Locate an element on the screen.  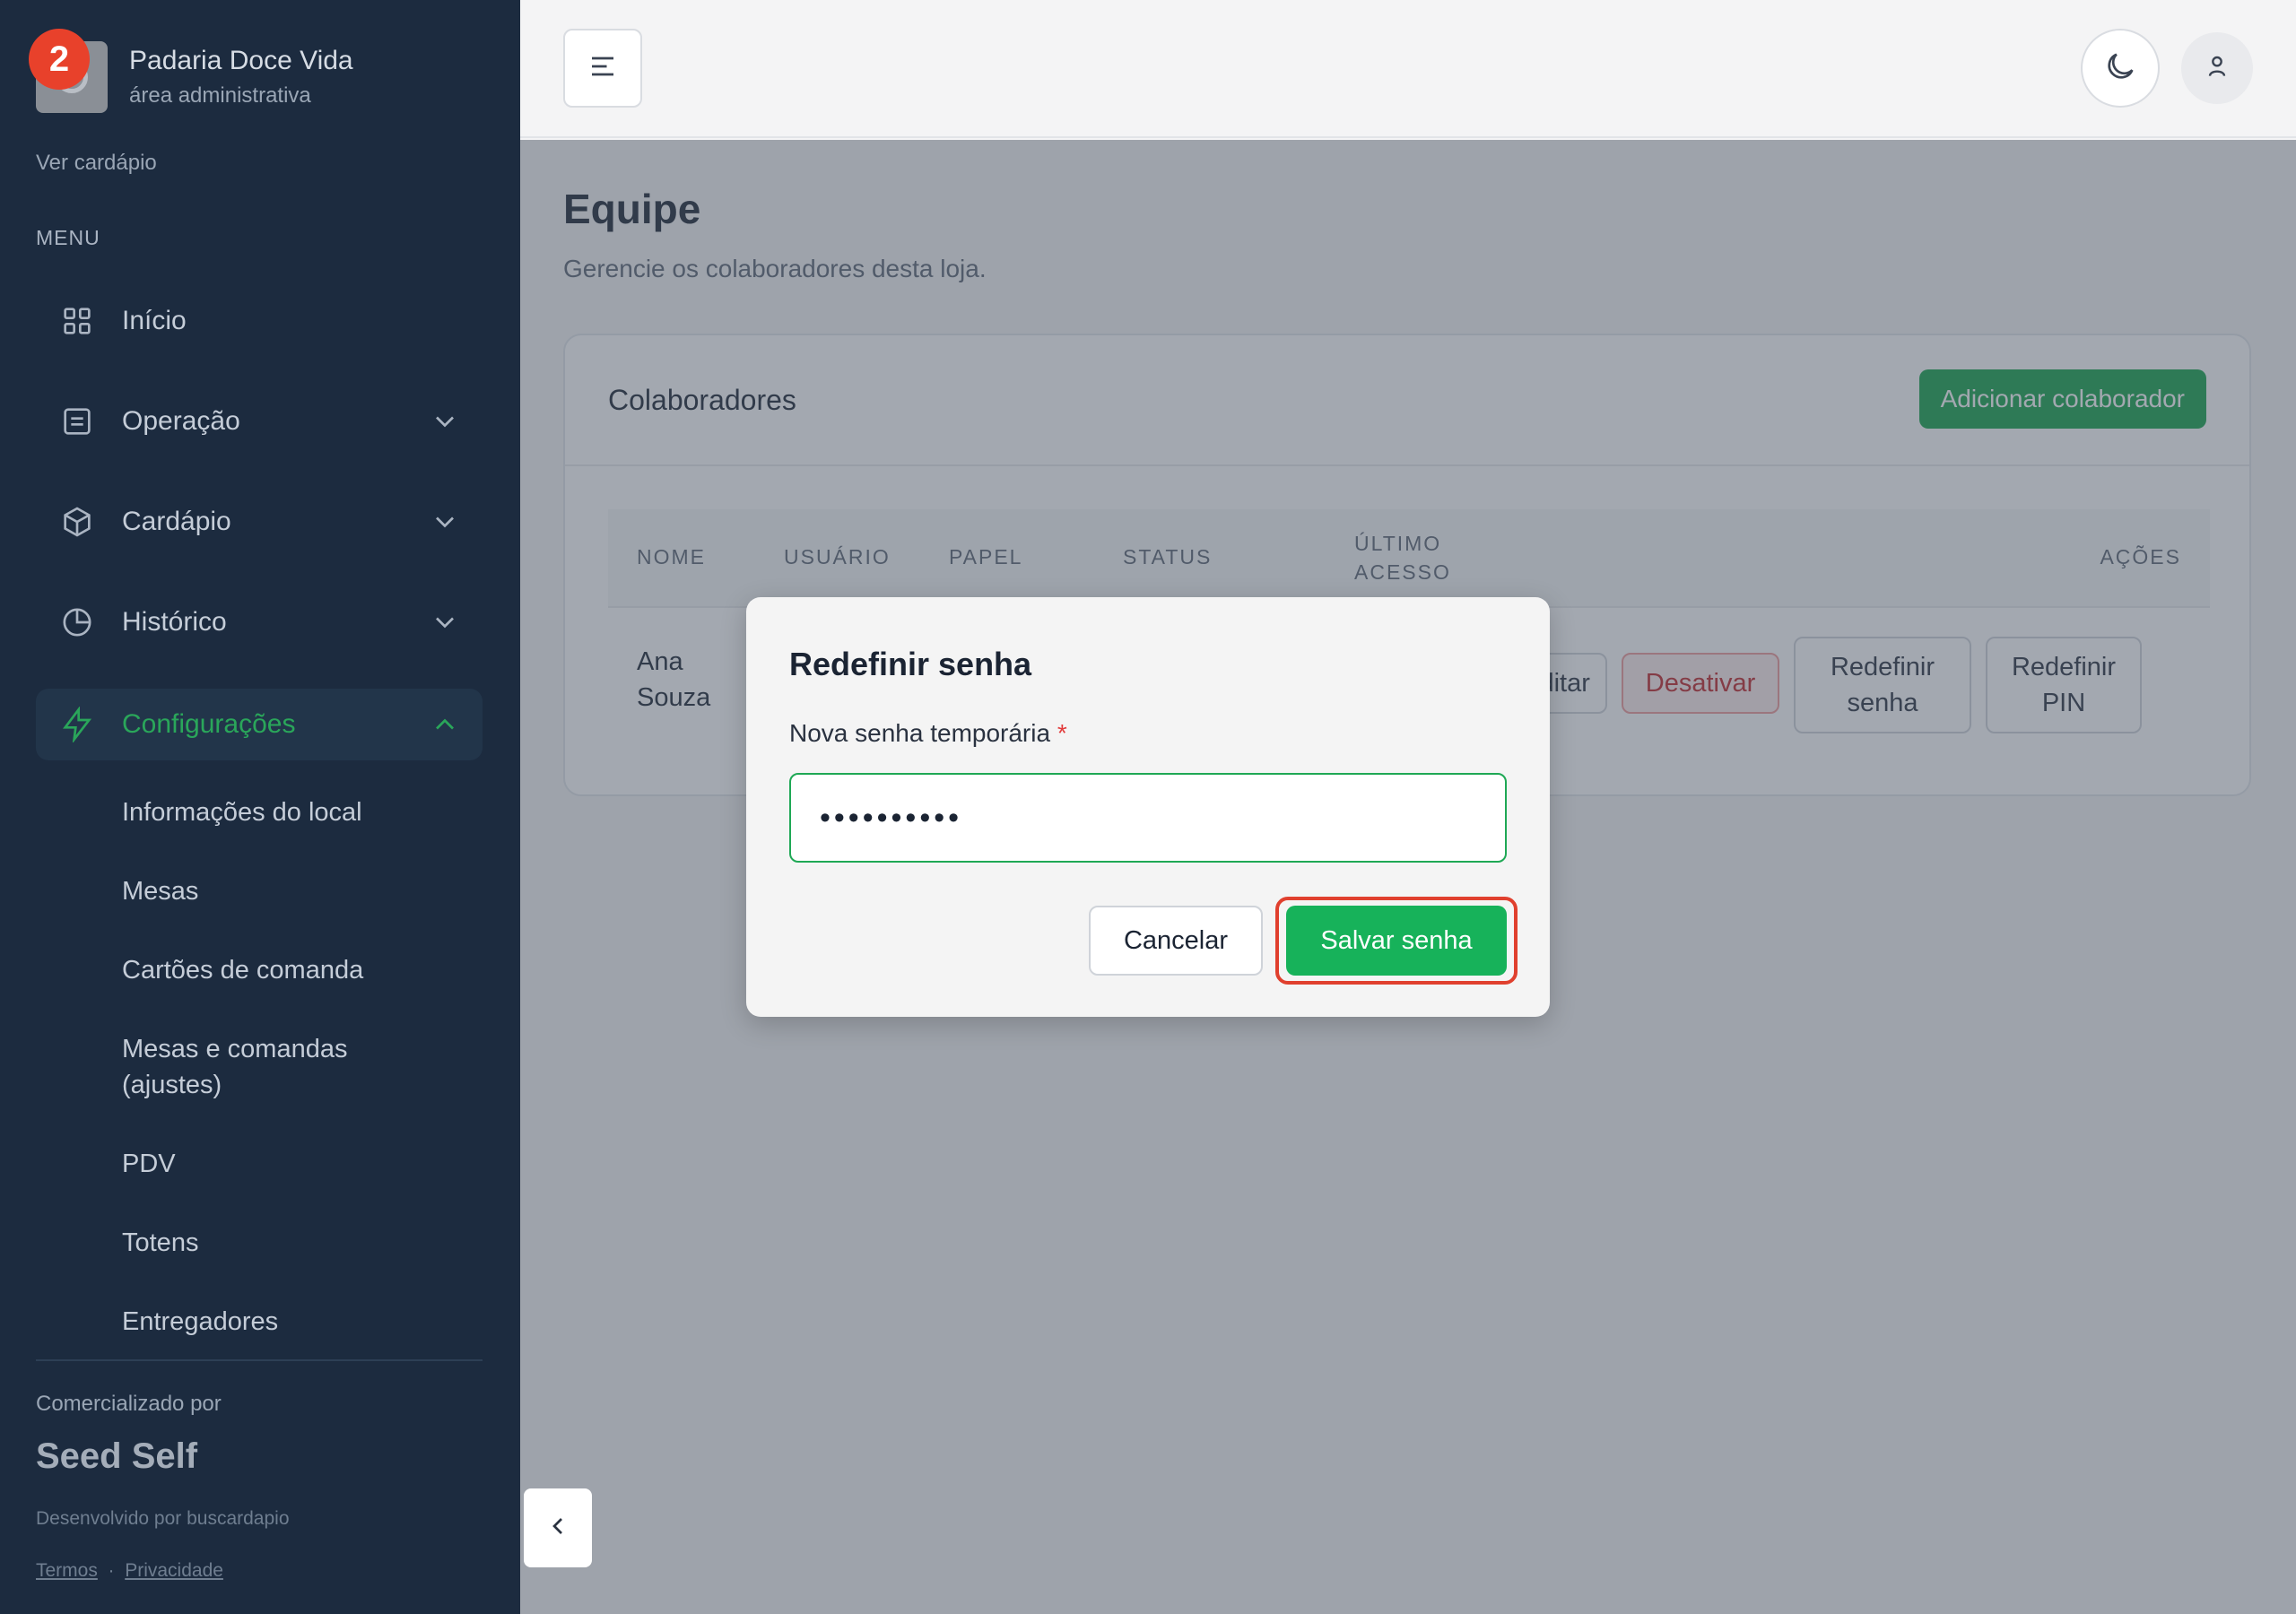
sidebar-item-label: Cardápio is located at coordinates (176, 521).